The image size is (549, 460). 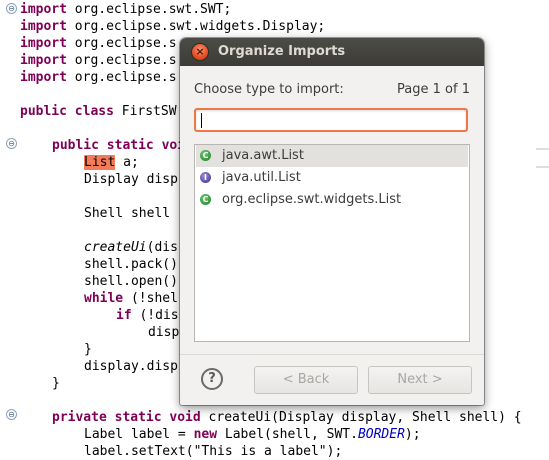 I want to click on prompt-row: Choose type to import: Page 1 of 1, so click(x=332, y=91).